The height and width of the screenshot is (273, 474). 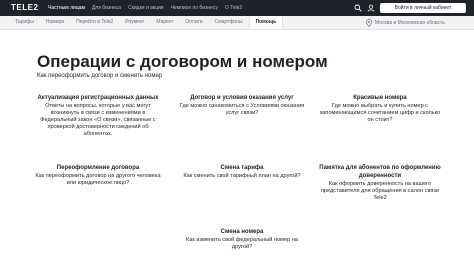 What do you see at coordinates (134, 22) in the screenshot?
I see `tab-roaming: Роуминг` at bounding box center [134, 22].